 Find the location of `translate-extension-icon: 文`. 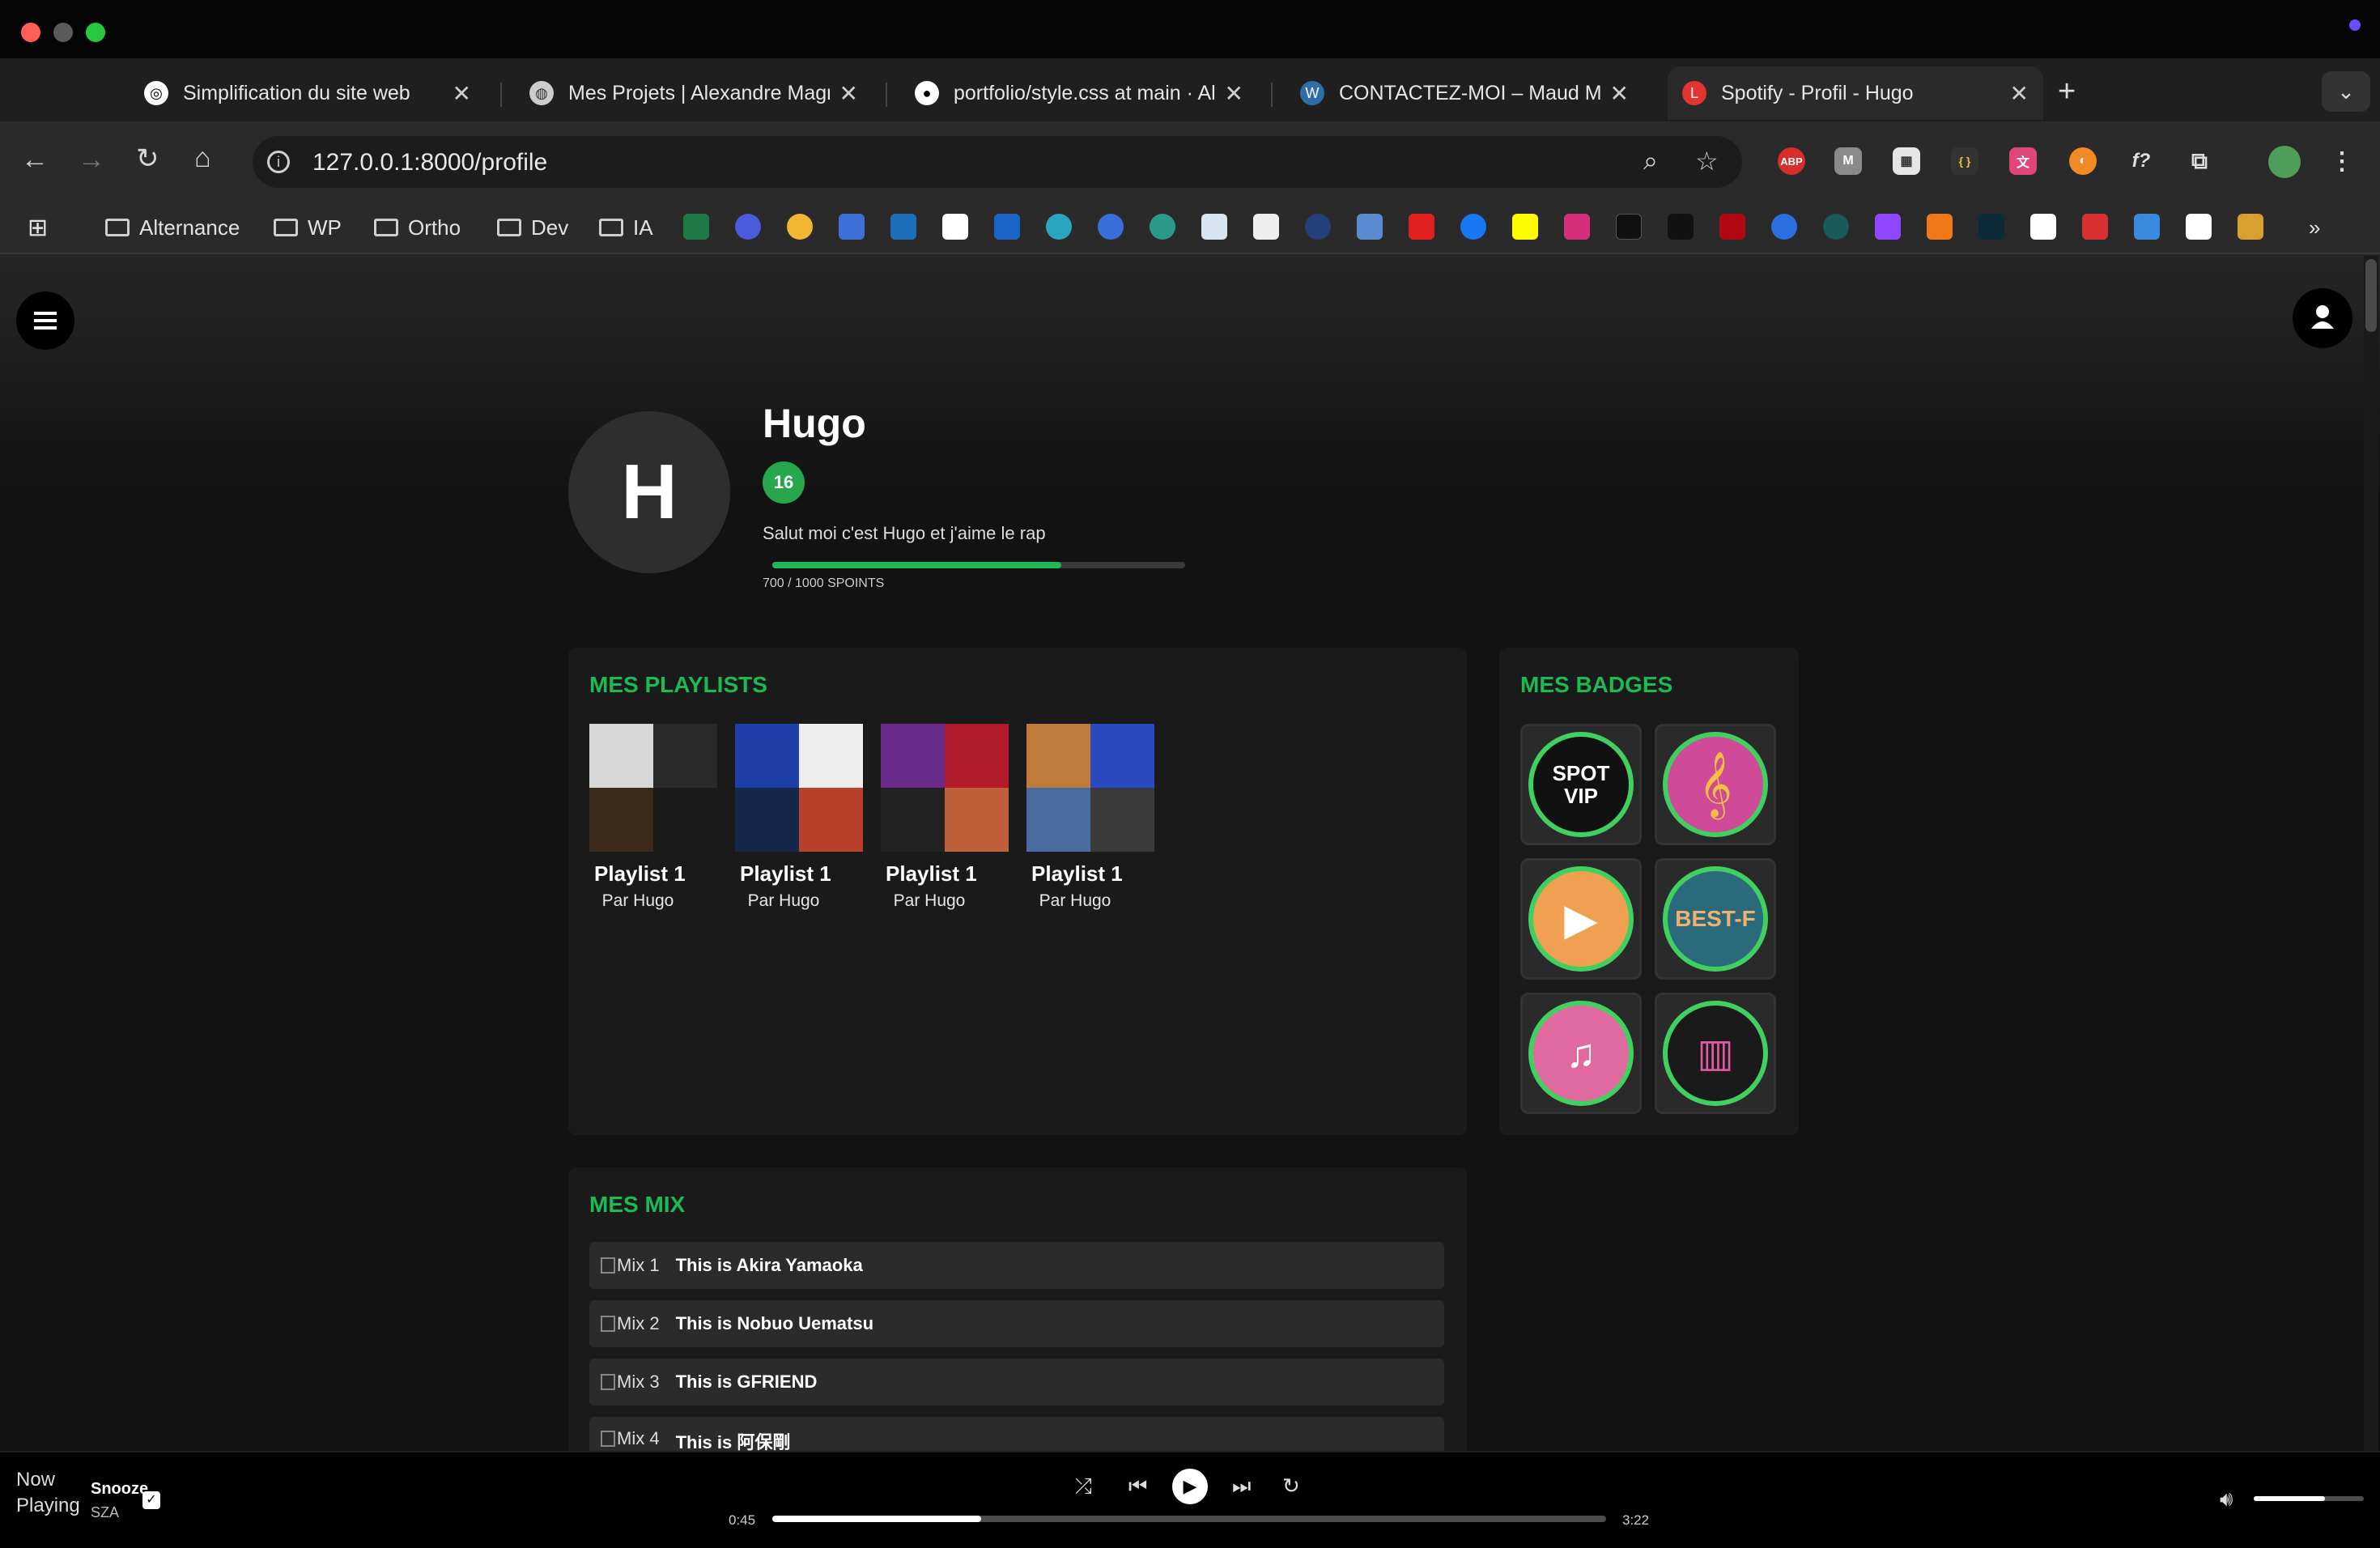

translate-extension-icon: 文 is located at coordinates (2023, 161).